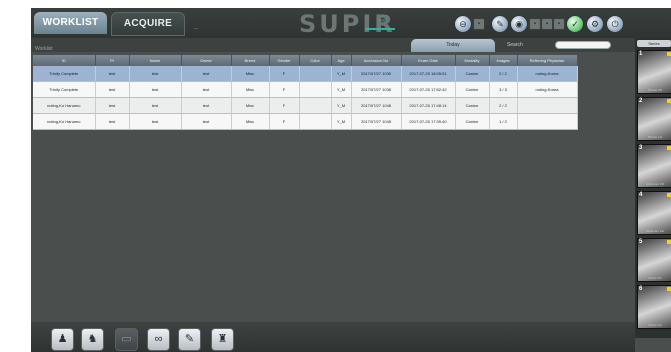 The image size is (671, 352). What do you see at coordinates (428, 121) in the screenshot?
I see `table-cell: 2017-07-25 17:39:40` at bounding box center [428, 121].